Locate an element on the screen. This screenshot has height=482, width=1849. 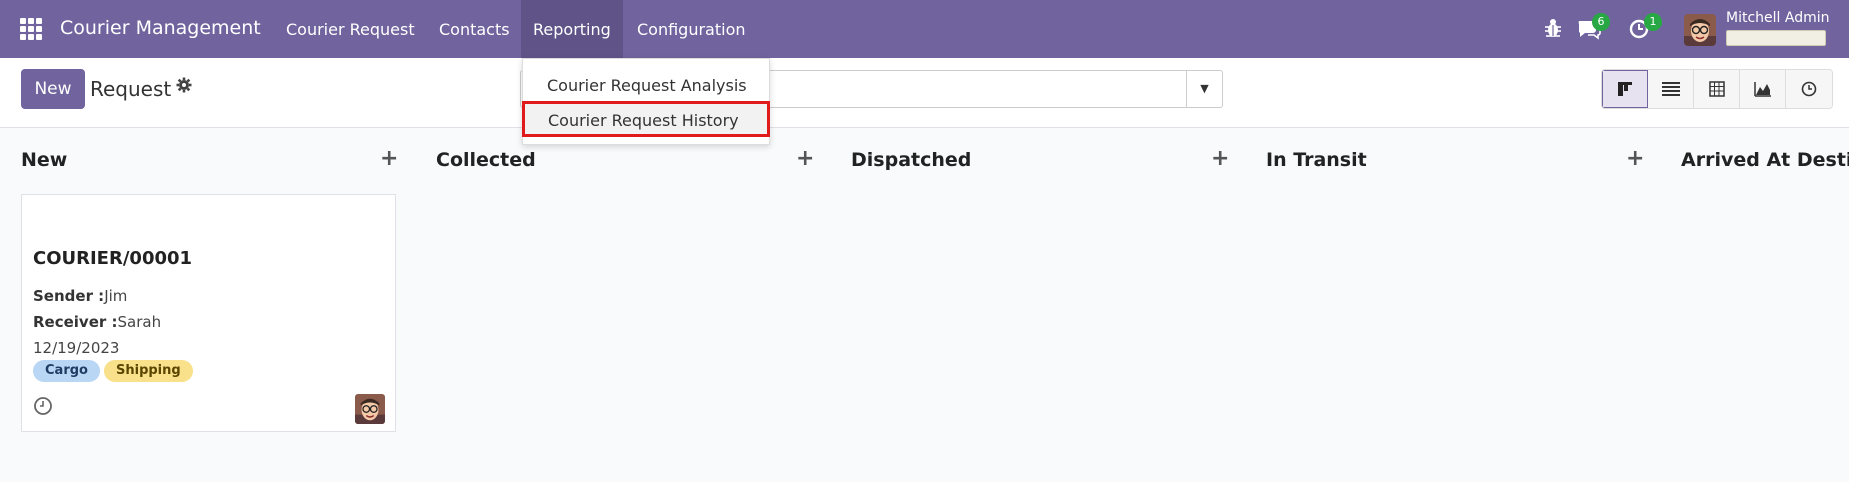
column-header-dispatched: Dispatched is located at coordinates (911, 160).